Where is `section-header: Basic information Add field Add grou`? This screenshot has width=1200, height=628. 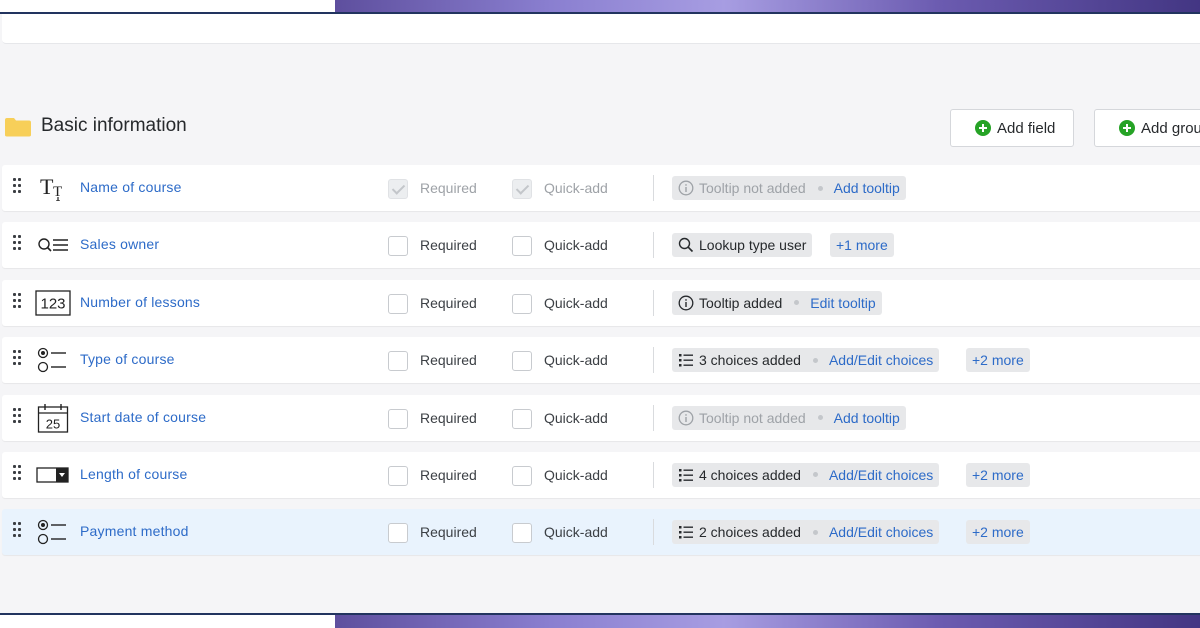 section-header: Basic information Add field Add grou is located at coordinates (600, 128).